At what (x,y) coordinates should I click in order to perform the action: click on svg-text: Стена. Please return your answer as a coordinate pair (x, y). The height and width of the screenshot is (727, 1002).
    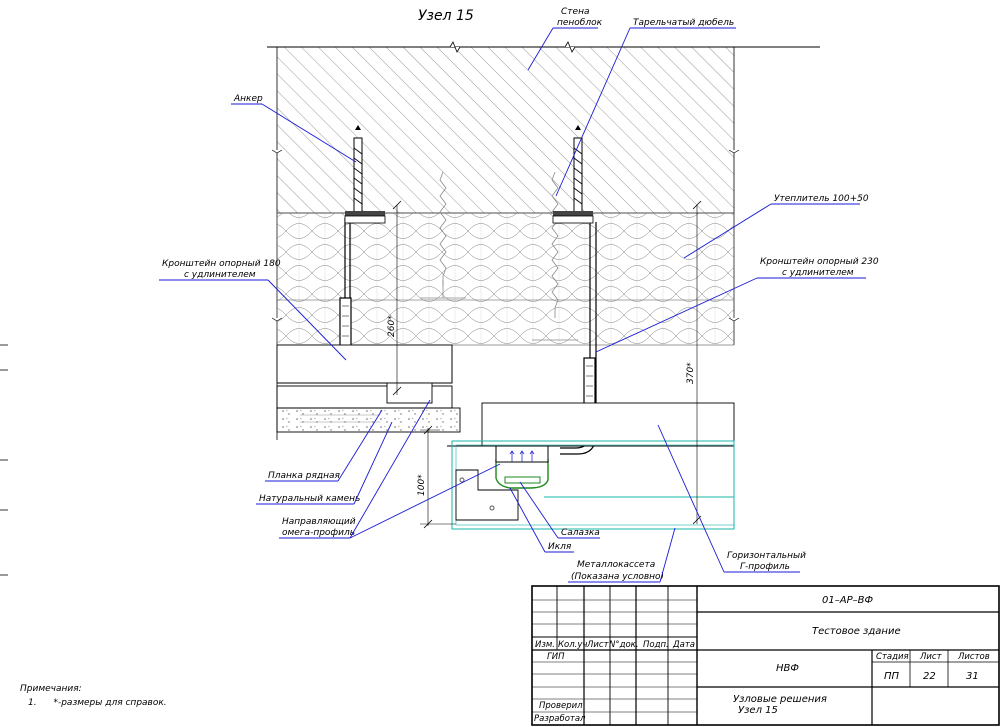
    Looking at the image, I should click on (575, 12).